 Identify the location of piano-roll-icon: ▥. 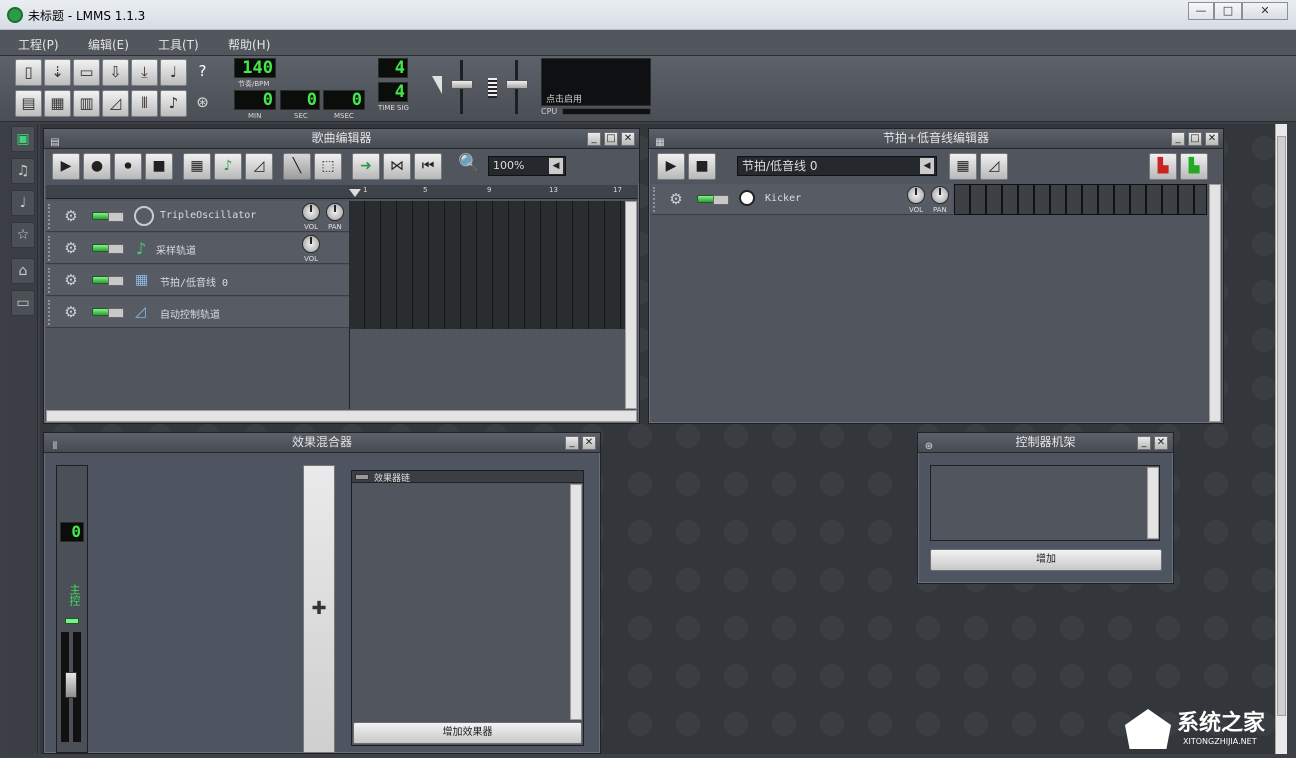
(86, 103).